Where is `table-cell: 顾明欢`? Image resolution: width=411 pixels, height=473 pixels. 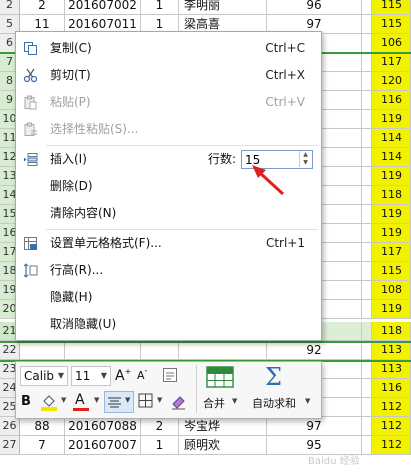
table-cell: 顾明欢 is located at coordinates (223, 445).